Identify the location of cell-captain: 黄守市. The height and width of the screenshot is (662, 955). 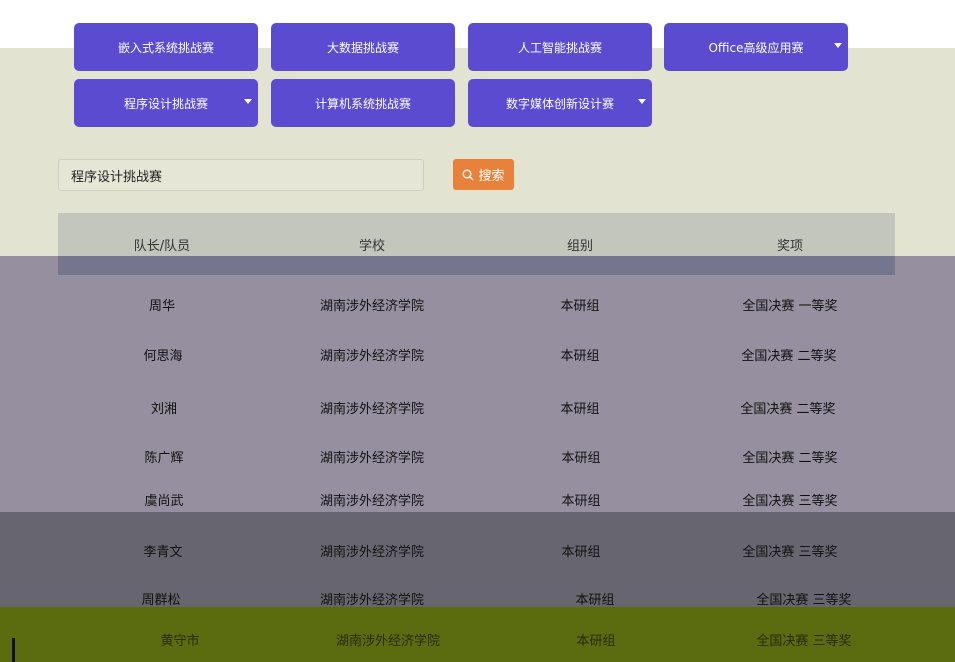
(180, 641).